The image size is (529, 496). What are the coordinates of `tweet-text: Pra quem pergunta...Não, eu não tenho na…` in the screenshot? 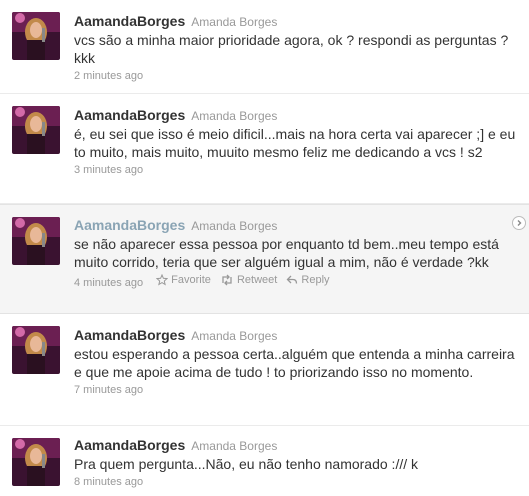 It's located at (246, 464).